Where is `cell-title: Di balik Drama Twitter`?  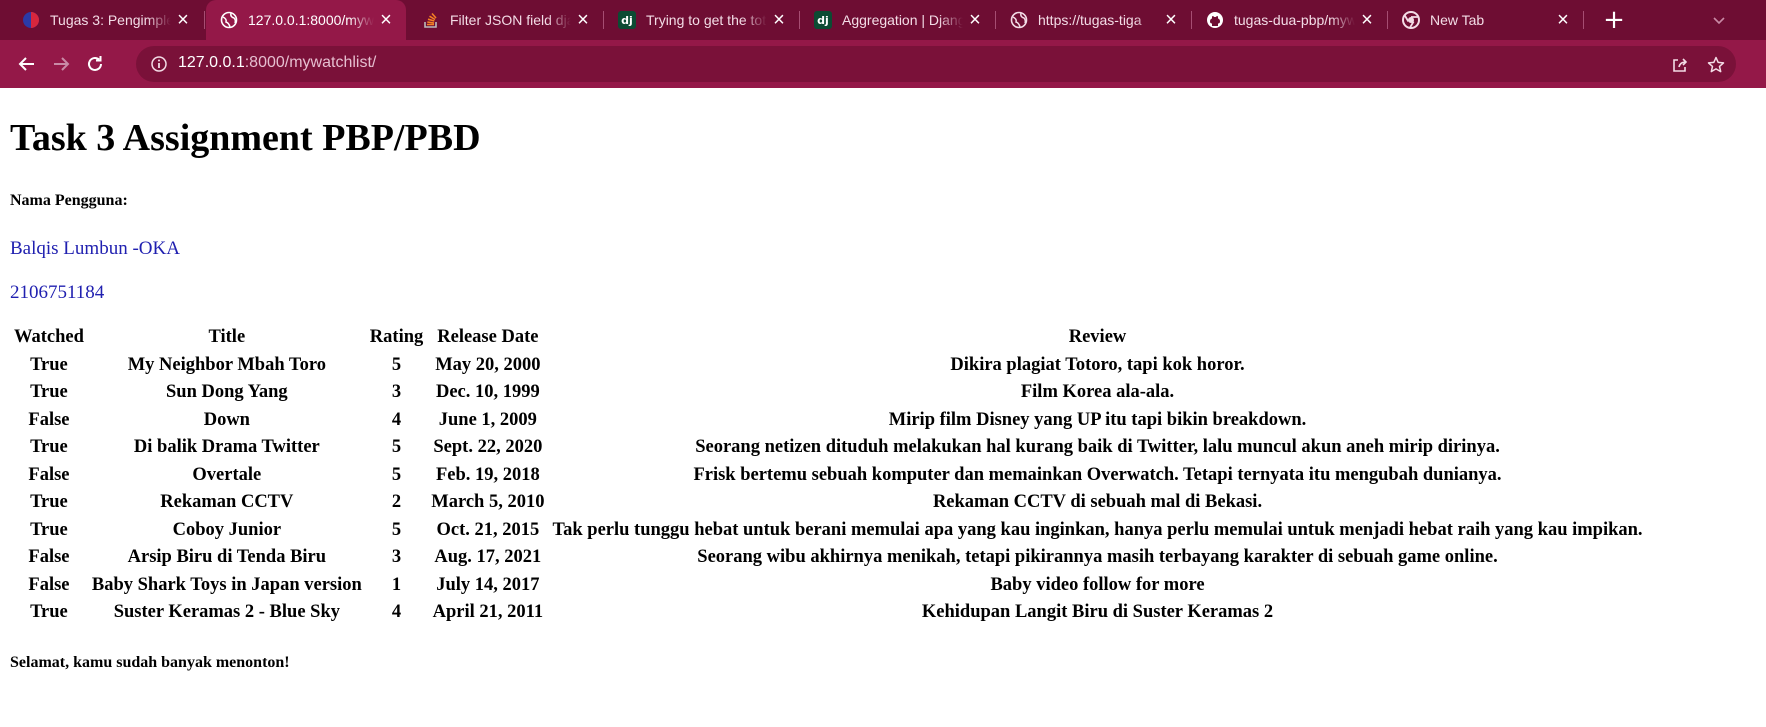 cell-title: Di balik Drama Twitter is located at coordinates (226, 447).